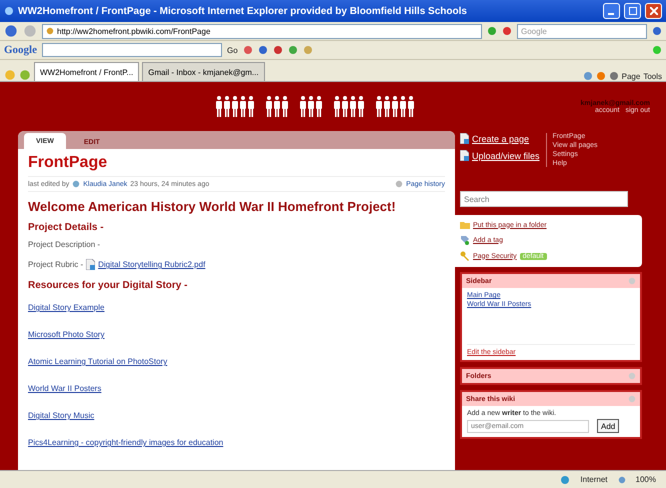 The height and width of the screenshot is (488, 666). What do you see at coordinates (64, 244) in the screenshot?
I see `body-text: Project Description -` at bounding box center [64, 244].